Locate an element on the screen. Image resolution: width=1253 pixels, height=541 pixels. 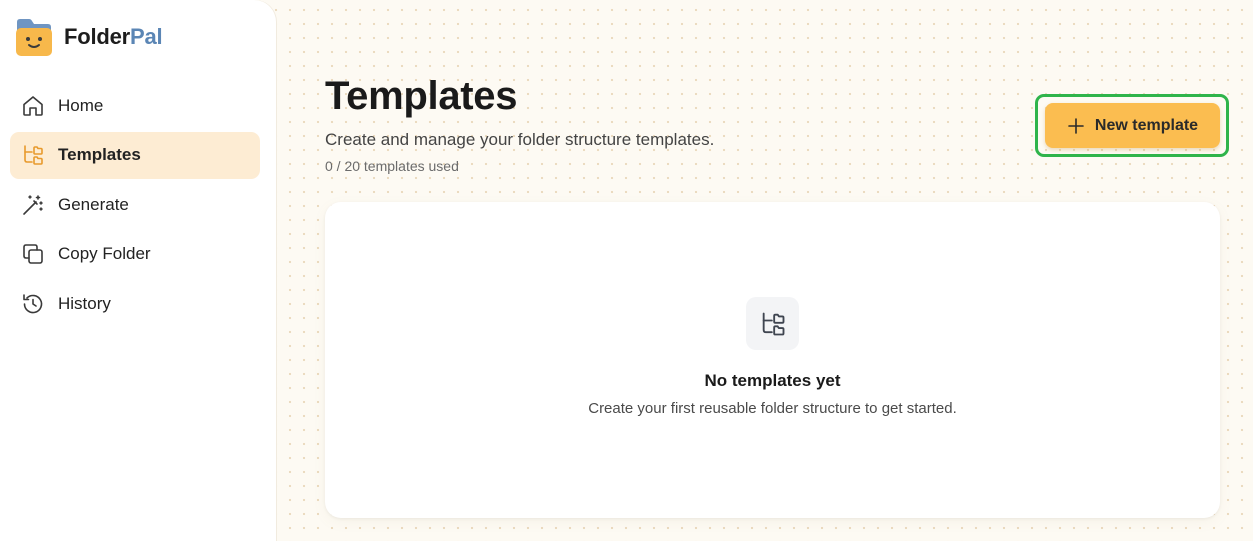
brand-name-folder: Folder is located at coordinates (97, 36).